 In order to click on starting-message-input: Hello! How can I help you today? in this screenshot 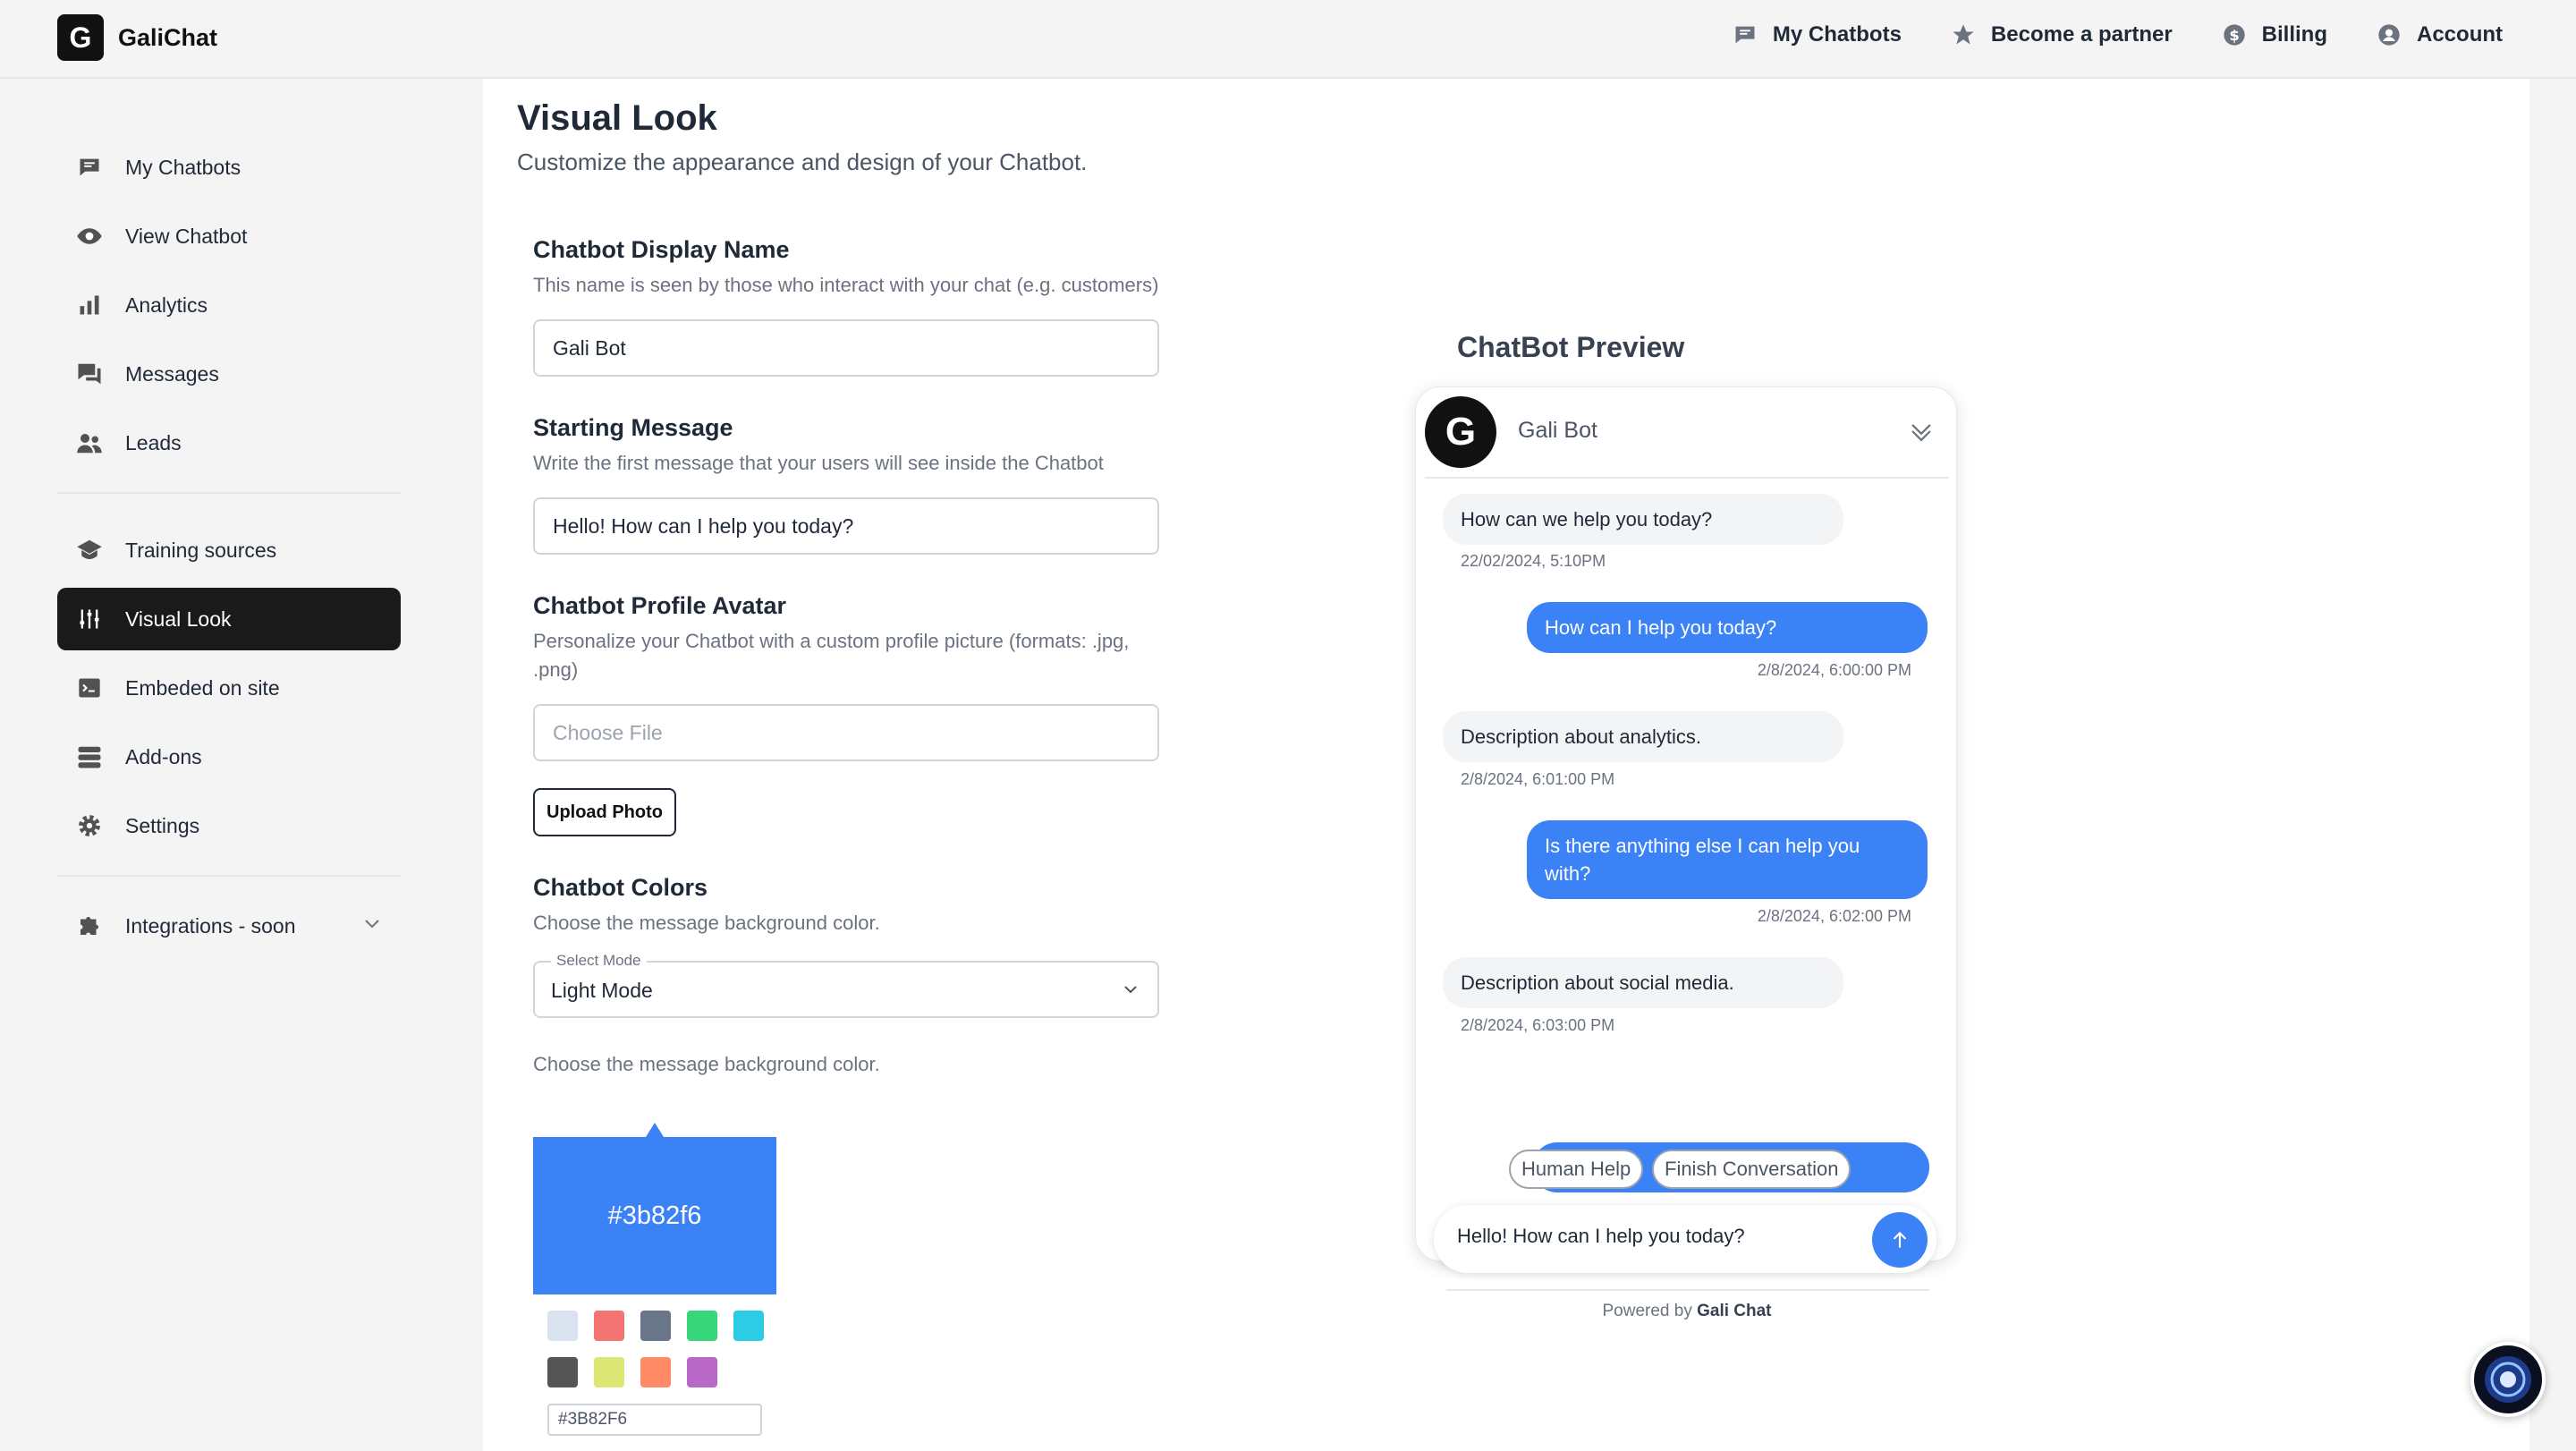, I will do `click(846, 526)`.